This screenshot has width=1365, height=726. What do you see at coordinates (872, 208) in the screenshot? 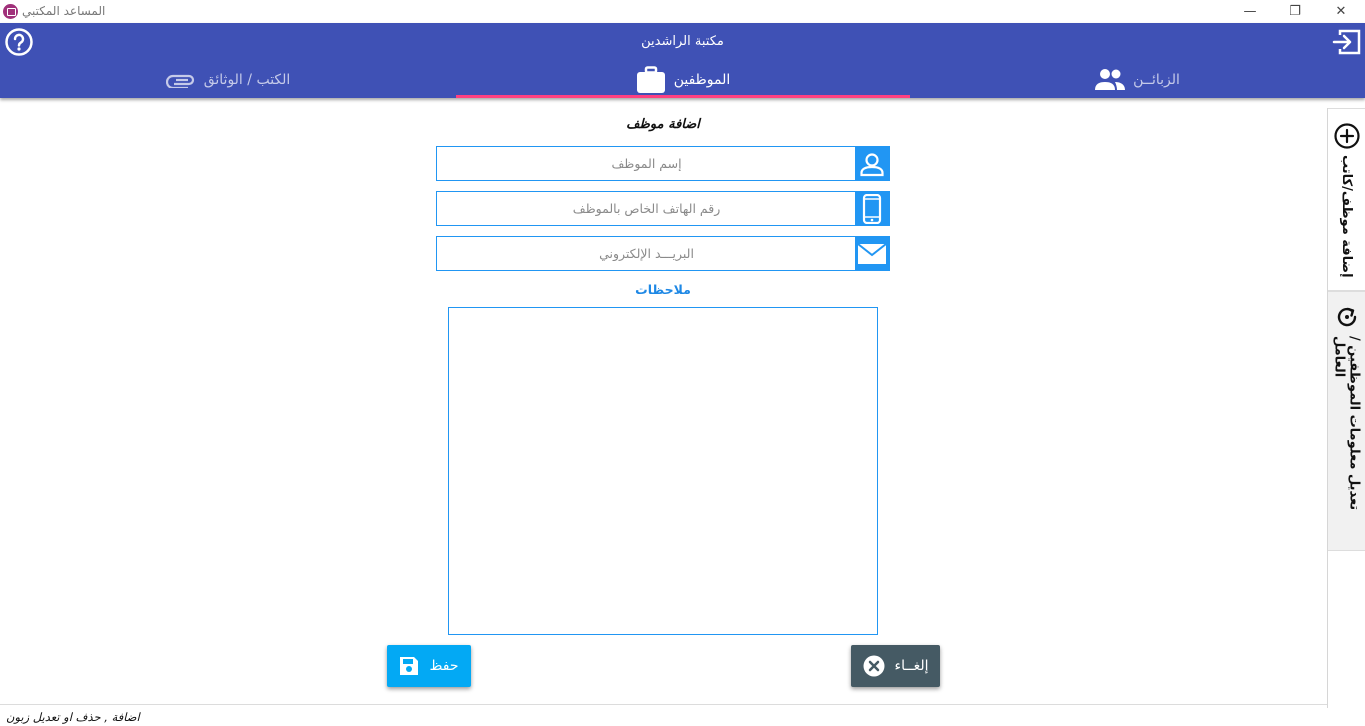
I see `phone-icon` at bounding box center [872, 208].